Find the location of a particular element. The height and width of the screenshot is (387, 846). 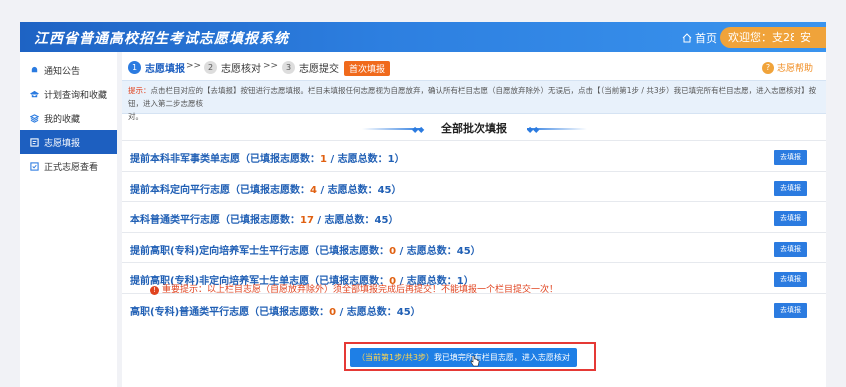

batch-row: 高职(专科)普通类平行志愿（已填报志愿数：0 / 志愿总数：45） 去填报 is located at coordinates (474, 308).